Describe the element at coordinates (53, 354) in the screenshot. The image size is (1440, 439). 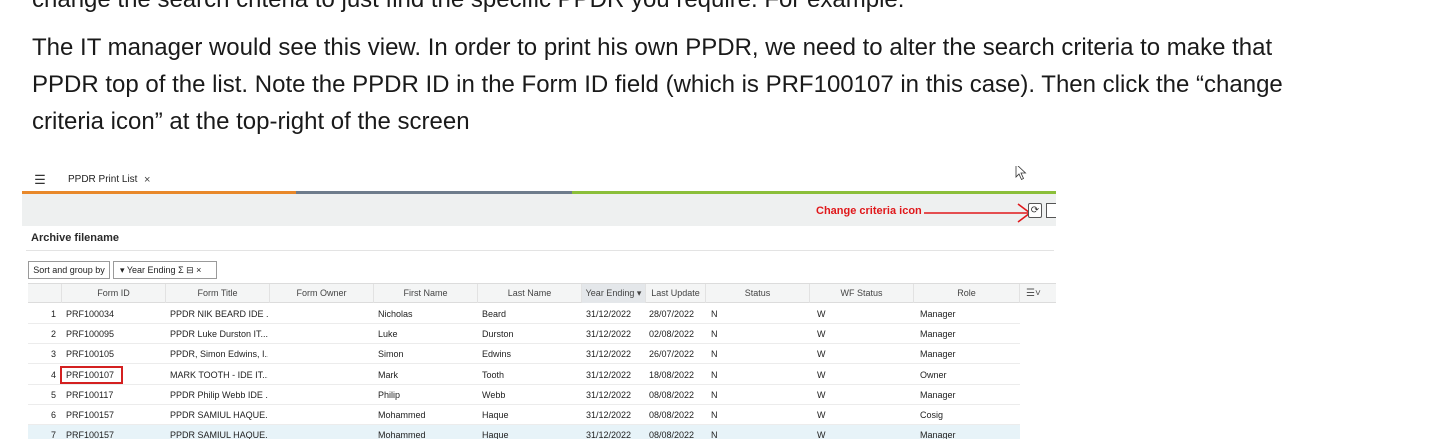
I see `row-index: 3` at that location.